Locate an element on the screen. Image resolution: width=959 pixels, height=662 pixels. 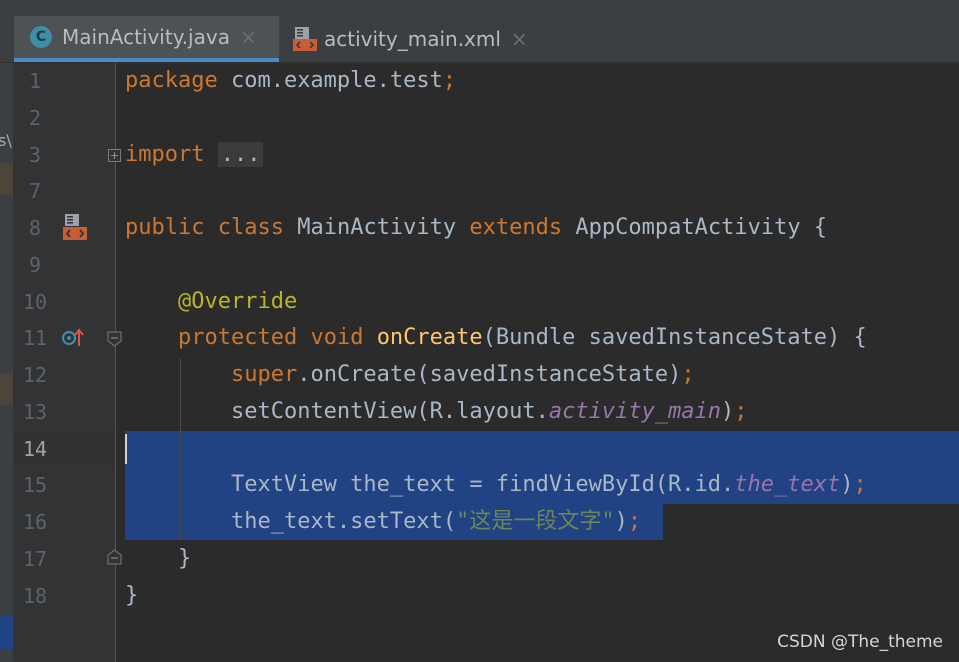
fold-collapse-icon is located at coordinates (114, 341).